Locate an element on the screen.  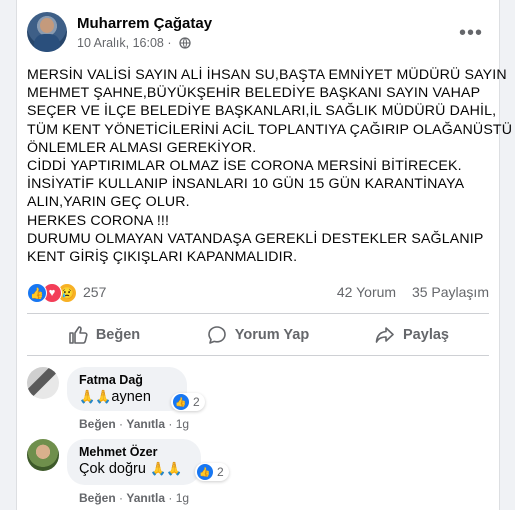
reaction-summary: 👍 ♥ 😢 is located at coordinates (57, 293).